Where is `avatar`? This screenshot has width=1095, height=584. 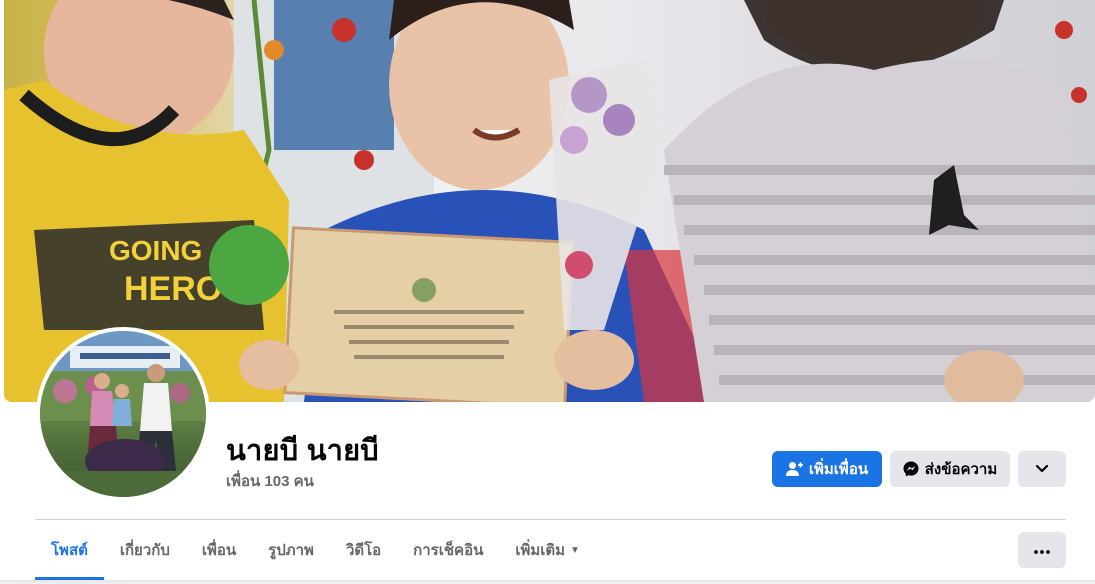 avatar is located at coordinates (123, 414).